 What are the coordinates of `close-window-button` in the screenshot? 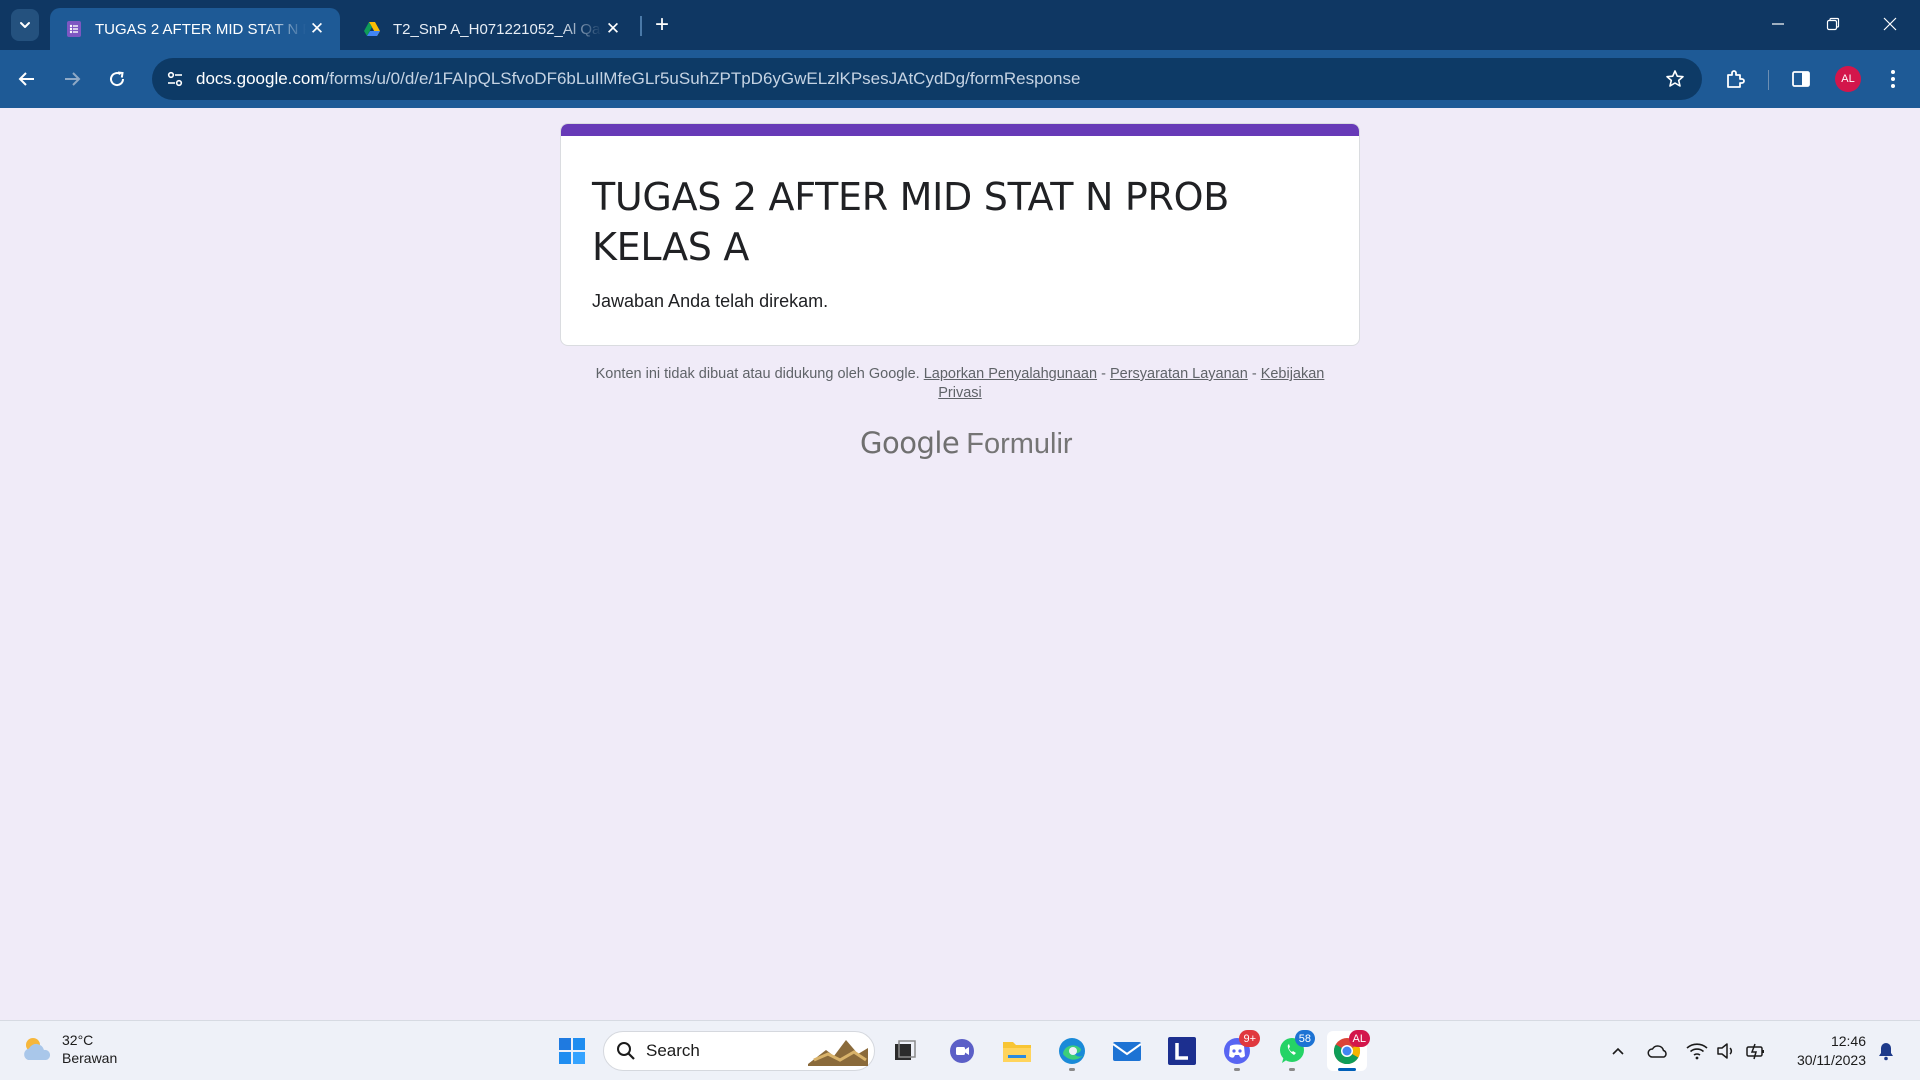 It's located at (1890, 24).